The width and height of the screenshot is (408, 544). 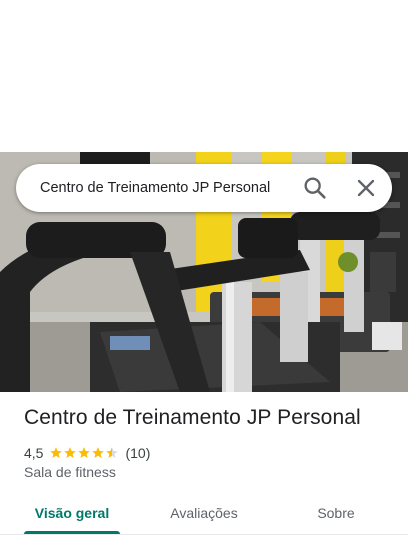 I want to click on tabs-divider, so click(x=204, y=534).